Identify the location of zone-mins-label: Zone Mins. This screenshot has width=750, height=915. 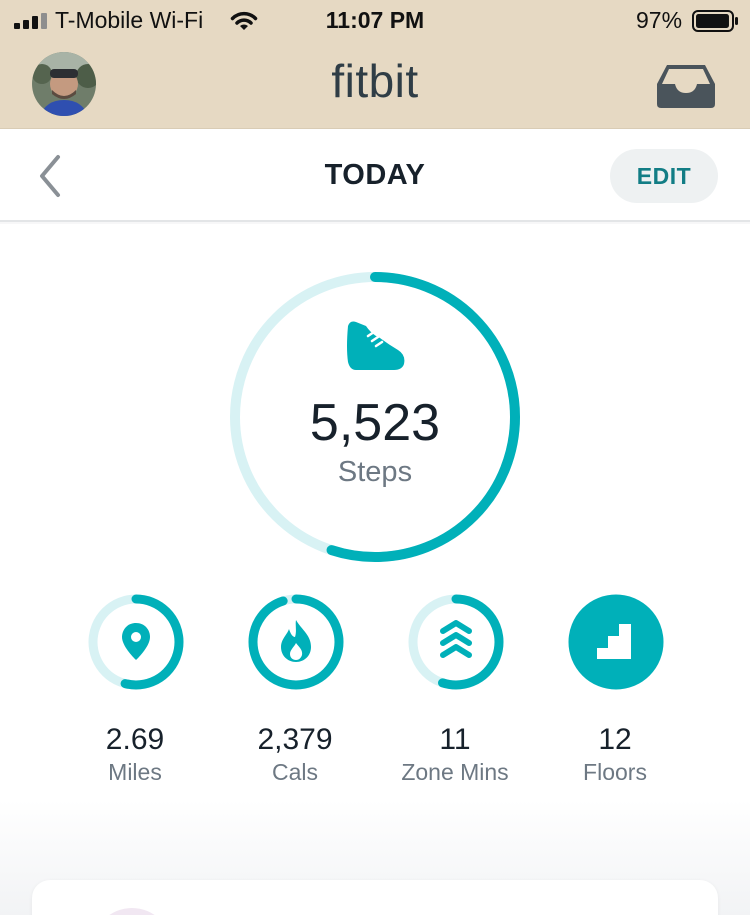
(455, 772).